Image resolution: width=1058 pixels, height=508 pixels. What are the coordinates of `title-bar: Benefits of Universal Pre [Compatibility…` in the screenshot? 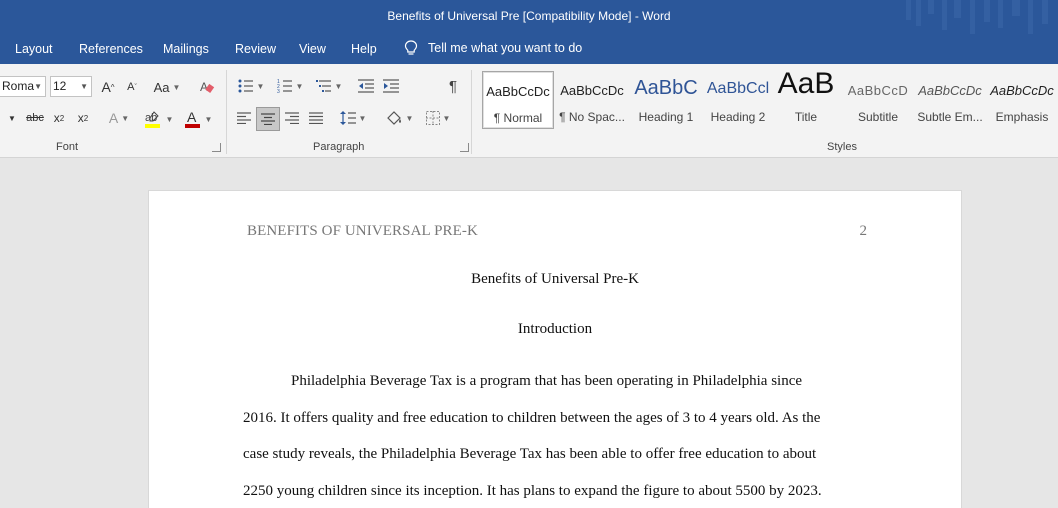 It's located at (529, 17).